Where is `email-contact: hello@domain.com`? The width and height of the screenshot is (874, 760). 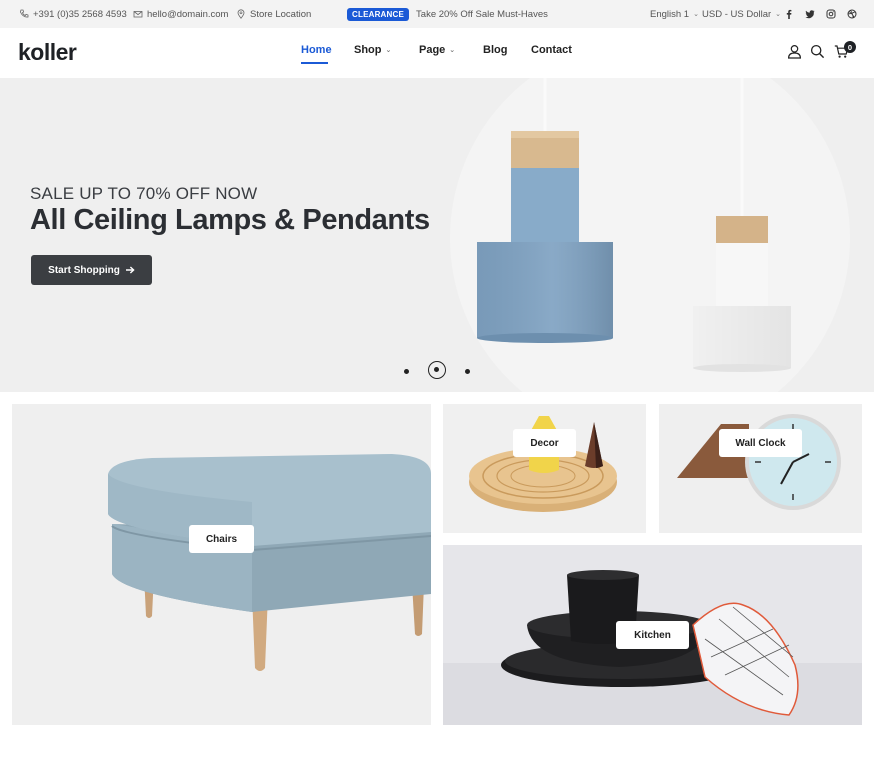 email-contact: hello@domain.com is located at coordinates (180, 14).